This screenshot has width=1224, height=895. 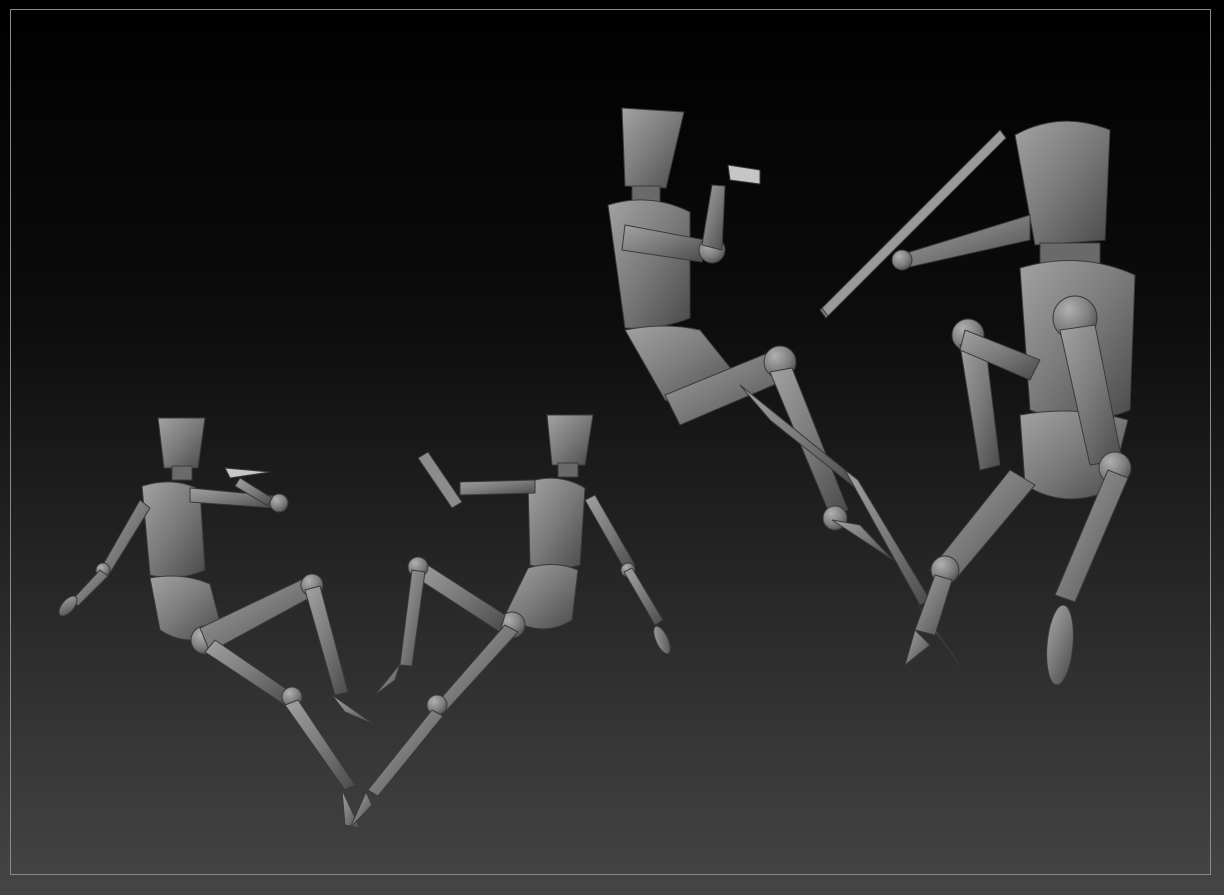 I want to click on hand, so click(x=902, y=260).